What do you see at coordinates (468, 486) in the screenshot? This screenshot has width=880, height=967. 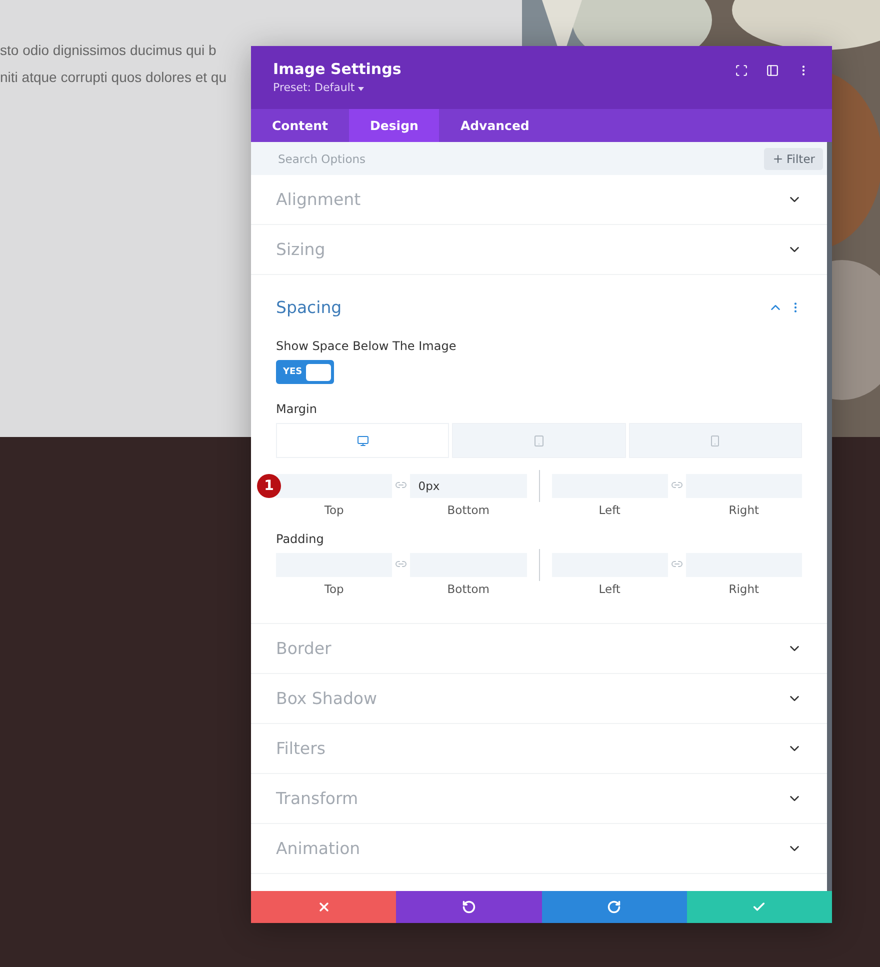 I see `value-field: 0px` at bounding box center [468, 486].